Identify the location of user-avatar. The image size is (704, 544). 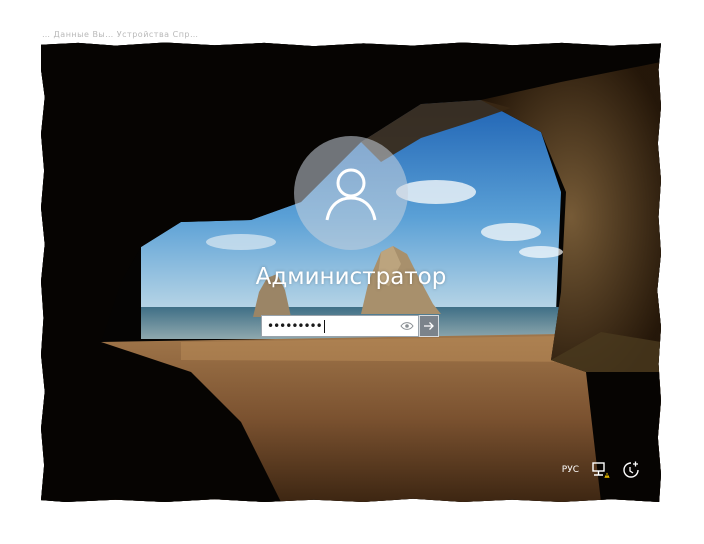
(351, 193).